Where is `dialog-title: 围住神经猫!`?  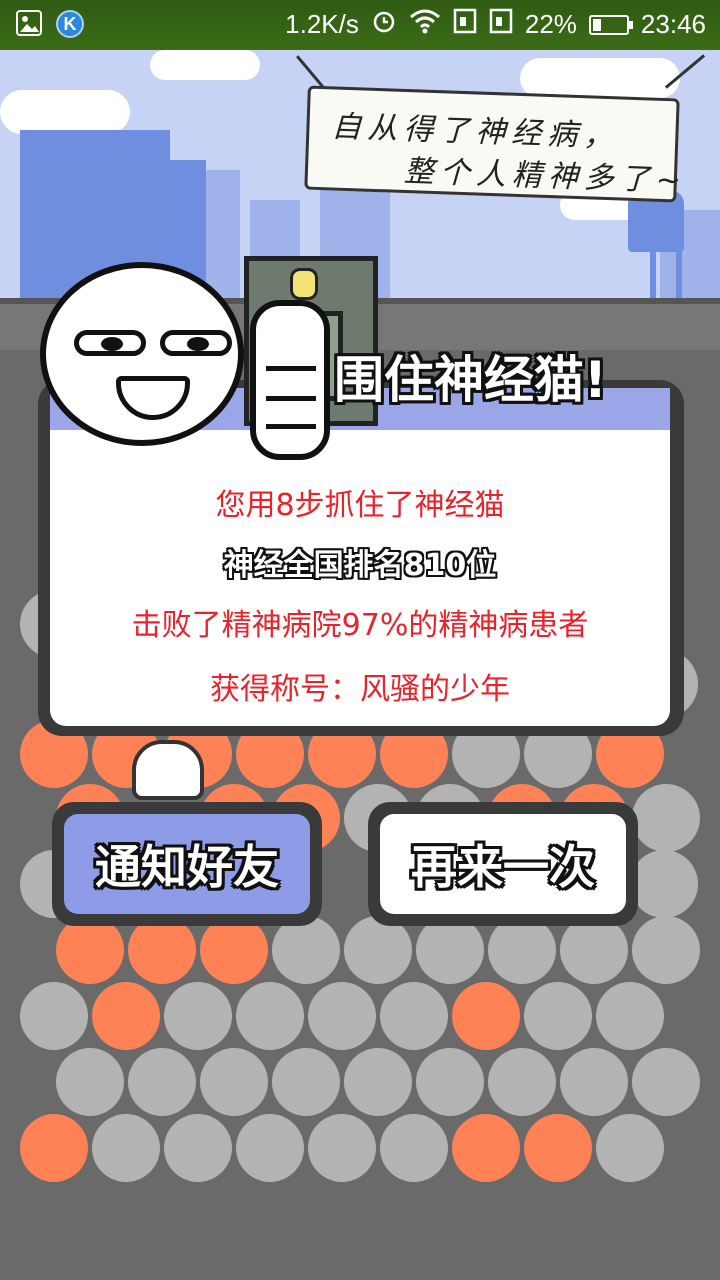 dialog-title: 围住神经猫! is located at coordinates (470, 380).